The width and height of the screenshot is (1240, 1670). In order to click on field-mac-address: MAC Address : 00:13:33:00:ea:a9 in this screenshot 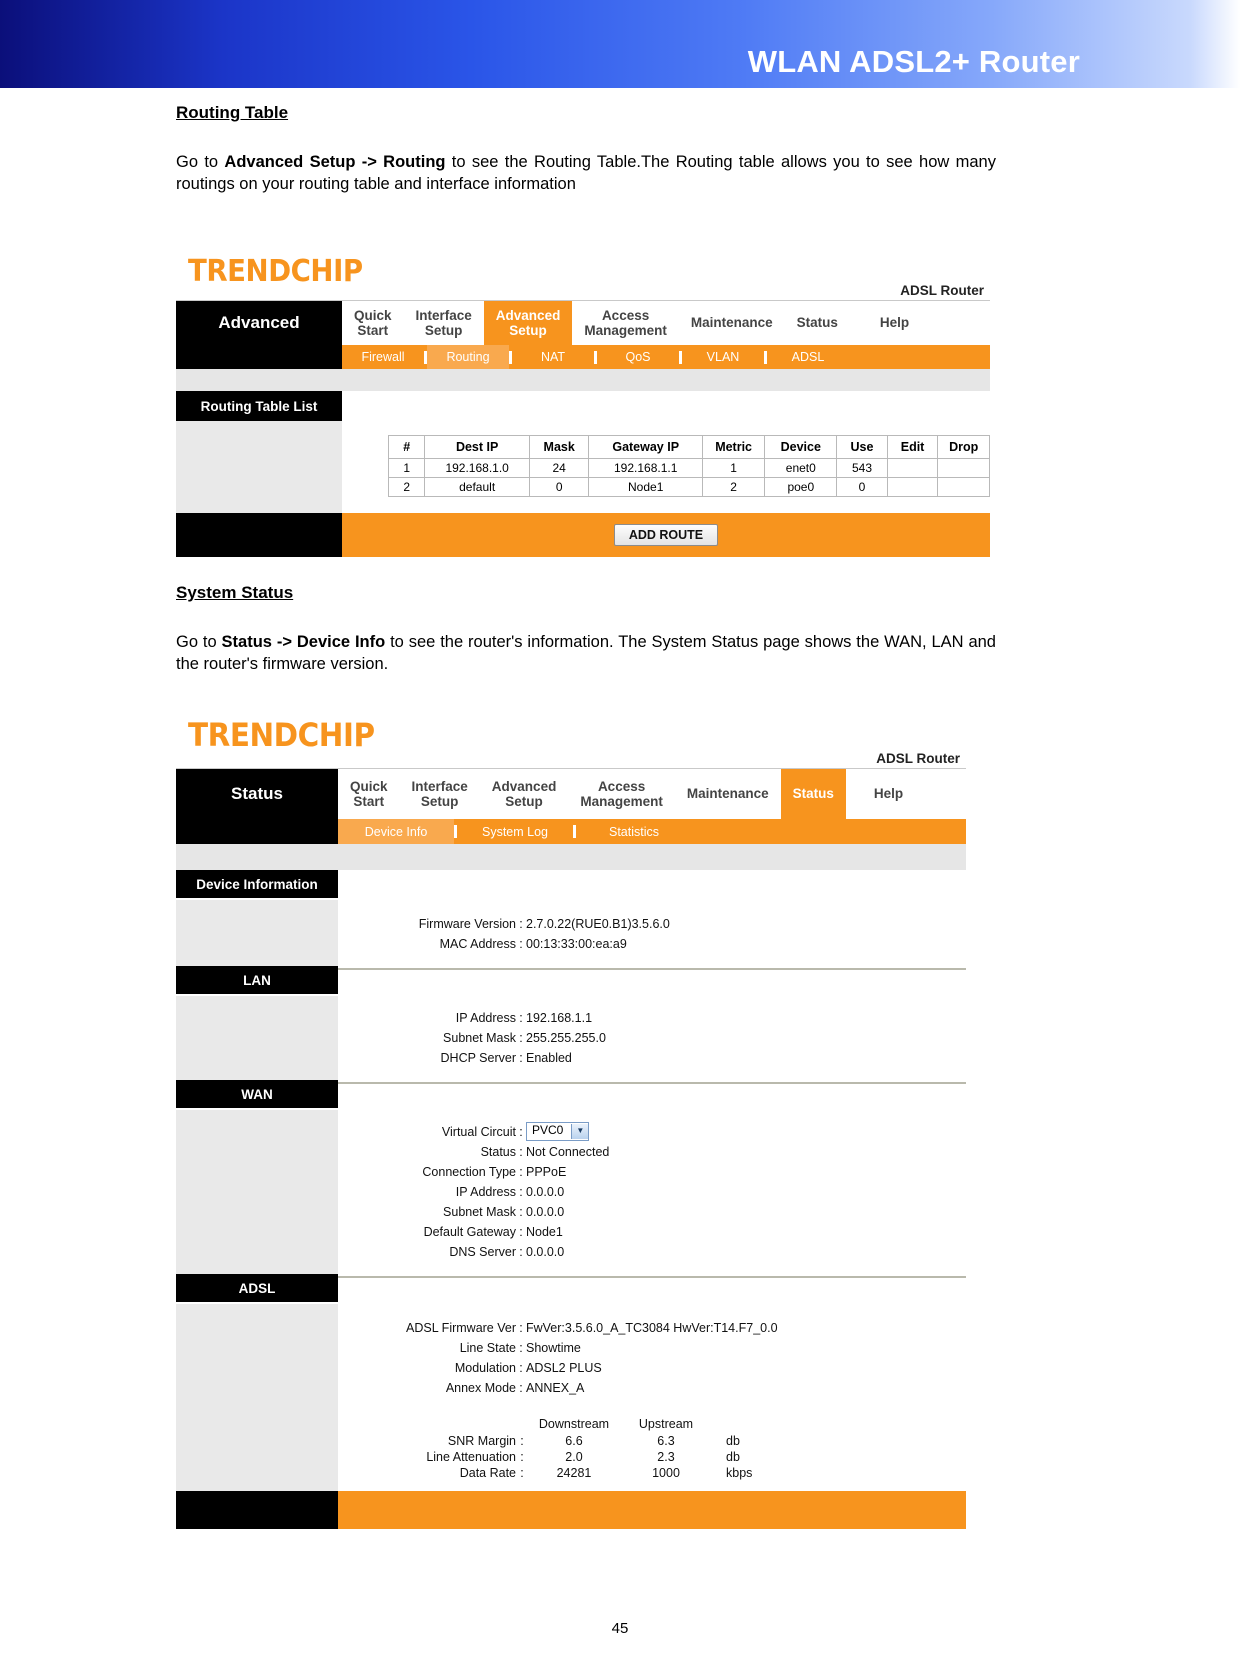, I will do `click(652, 944)`.